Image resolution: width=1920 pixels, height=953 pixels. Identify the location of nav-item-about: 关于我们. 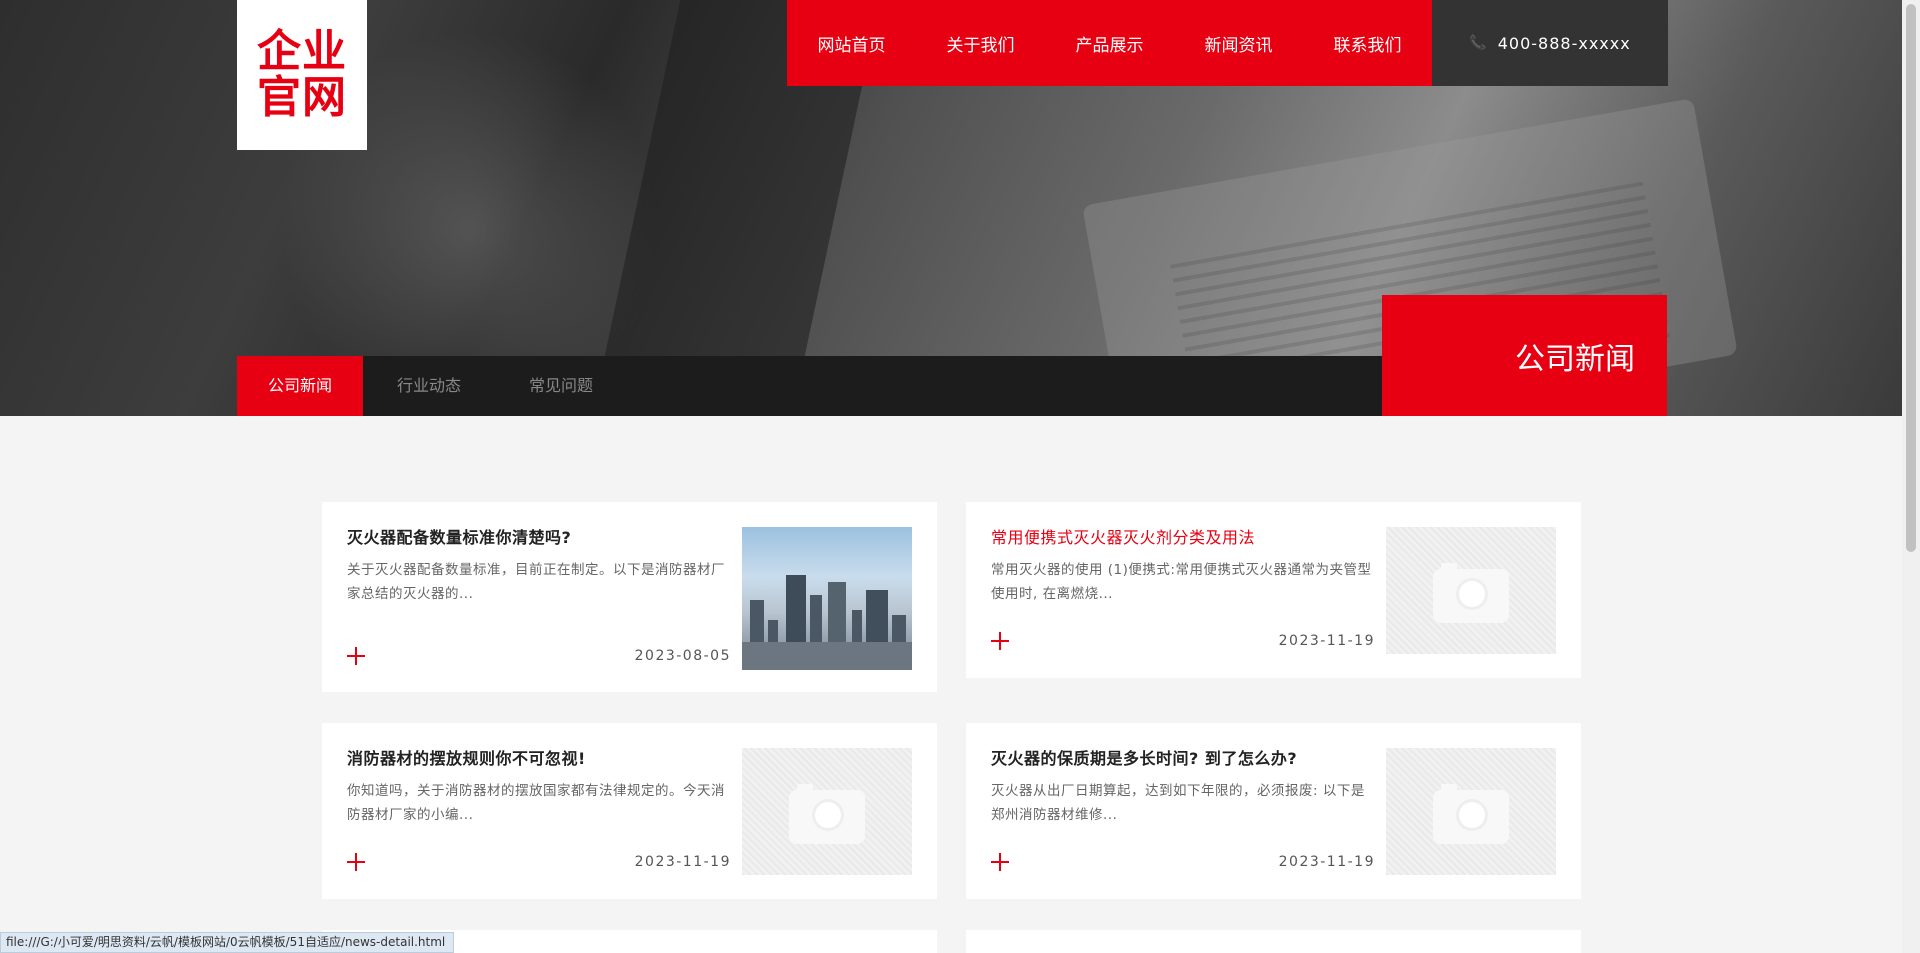
(980, 43).